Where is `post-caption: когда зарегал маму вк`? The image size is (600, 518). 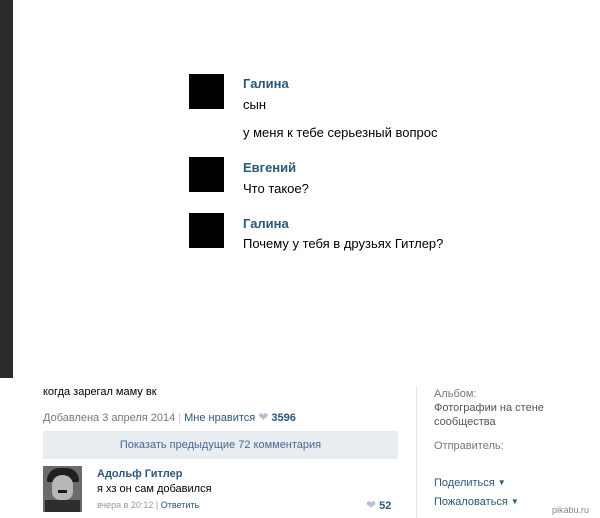
post-caption: когда зарегал маму вк is located at coordinates (100, 392).